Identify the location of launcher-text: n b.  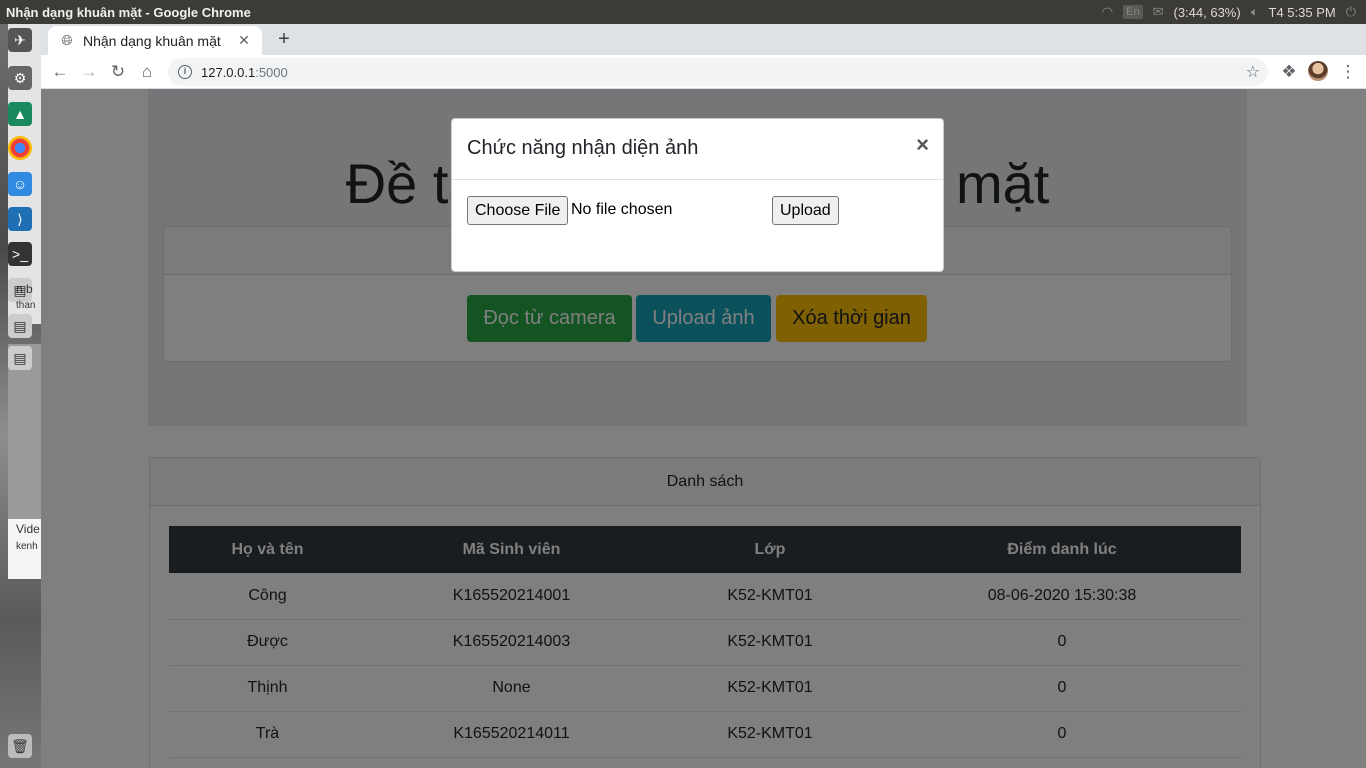
(24, 289).